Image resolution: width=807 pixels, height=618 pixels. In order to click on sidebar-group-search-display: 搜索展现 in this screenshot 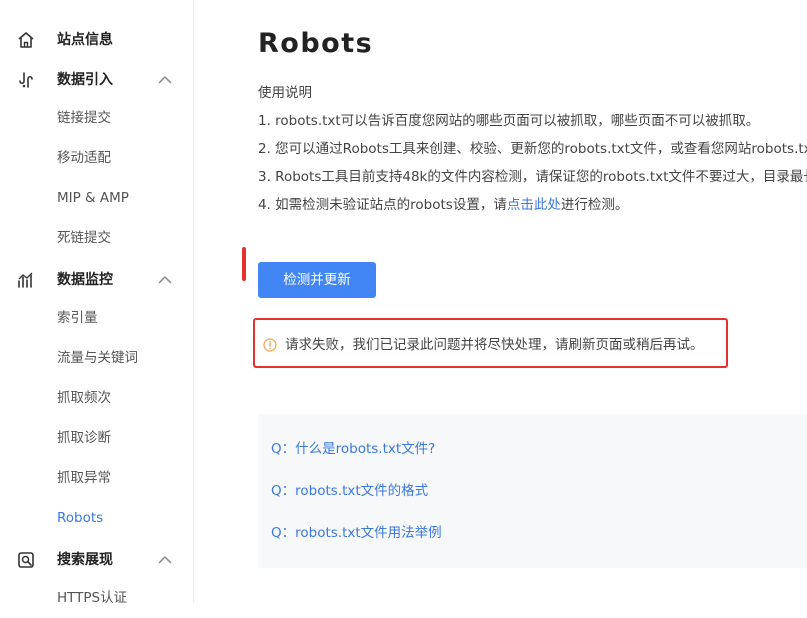, I will do `click(96, 560)`.